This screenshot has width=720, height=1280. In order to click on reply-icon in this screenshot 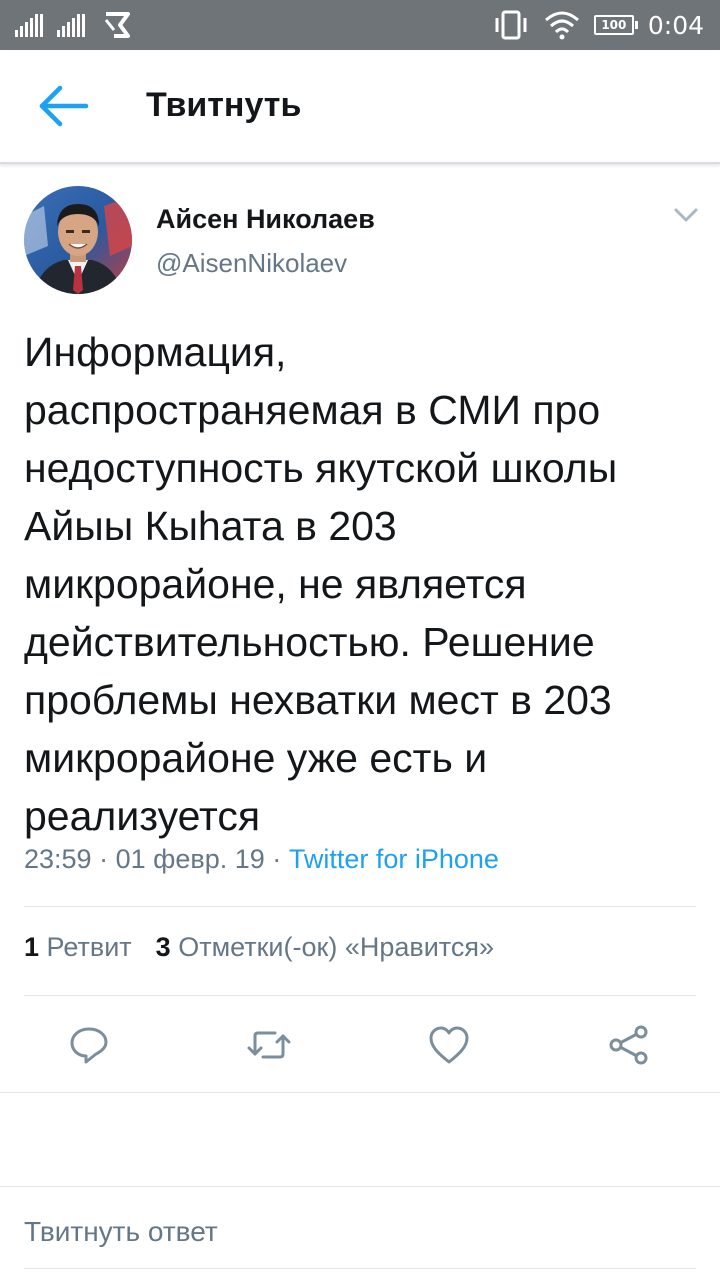, I will do `click(89, 1045)`.